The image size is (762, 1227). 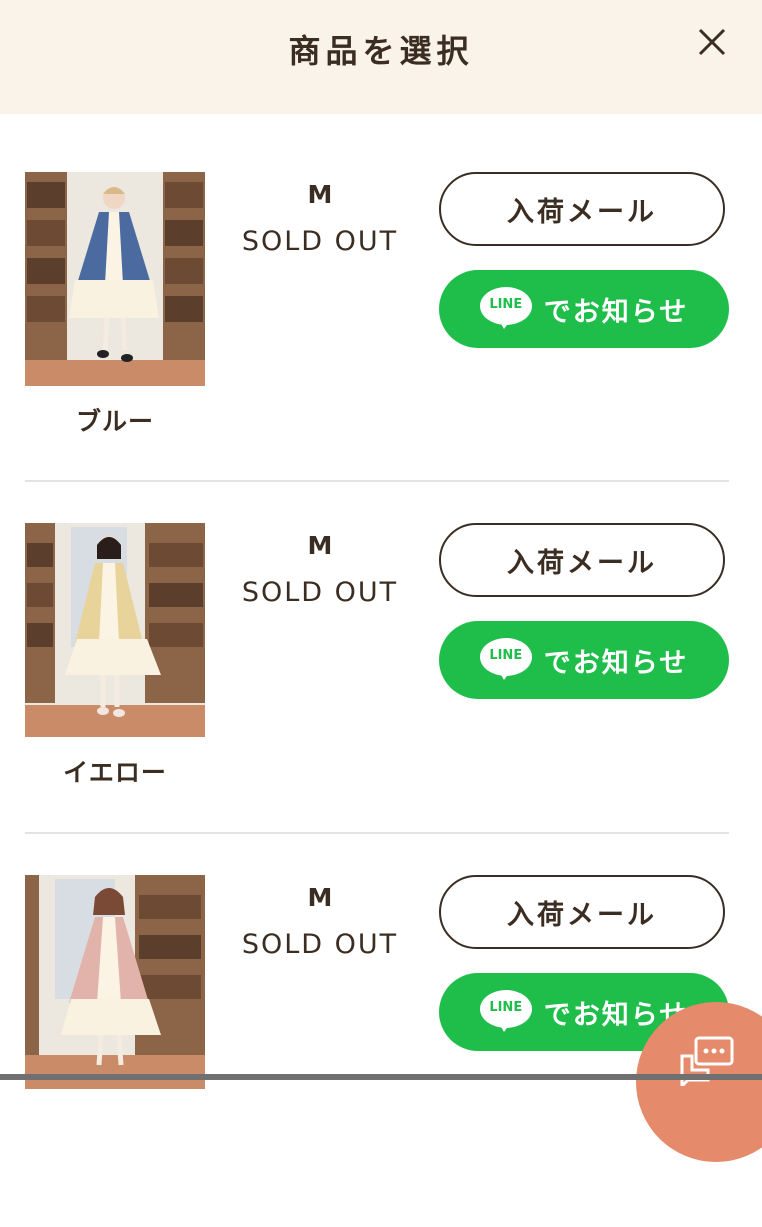 What do you see at coordinates (708, 1063) in the screenshot?
I see `chat-bubble-icon` at bounding box center [708, 1063].